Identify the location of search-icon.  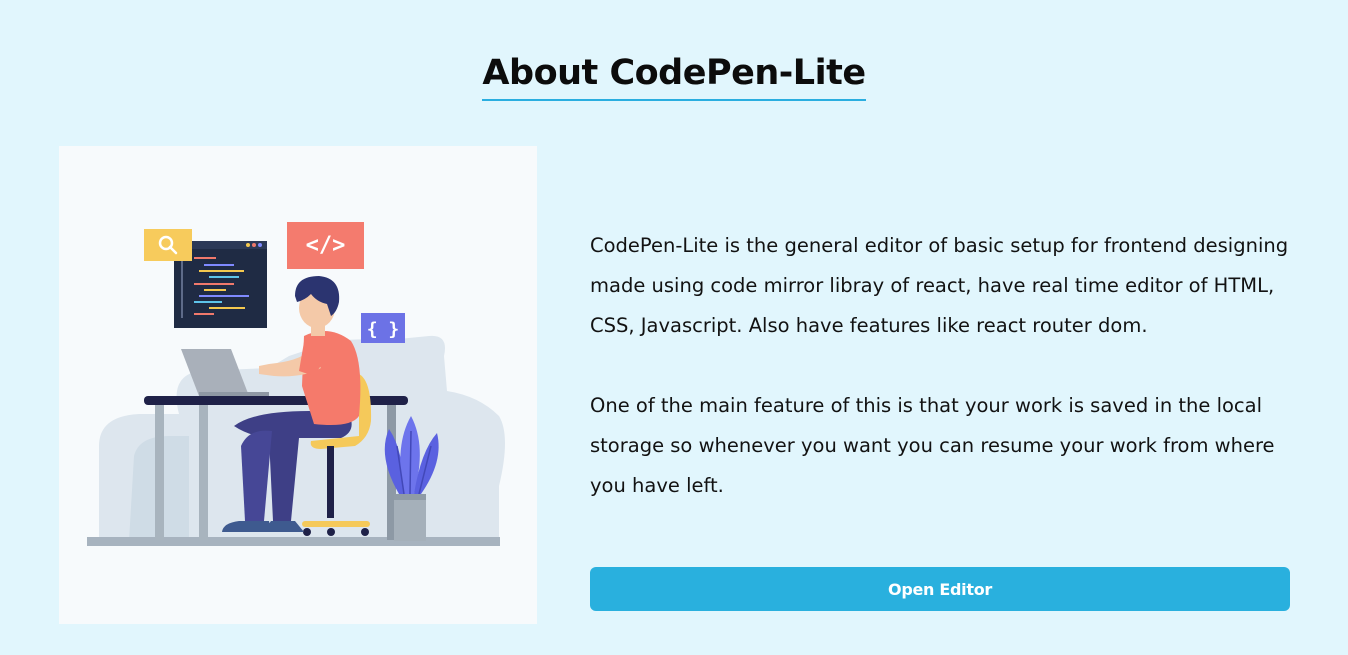
(168, 245).